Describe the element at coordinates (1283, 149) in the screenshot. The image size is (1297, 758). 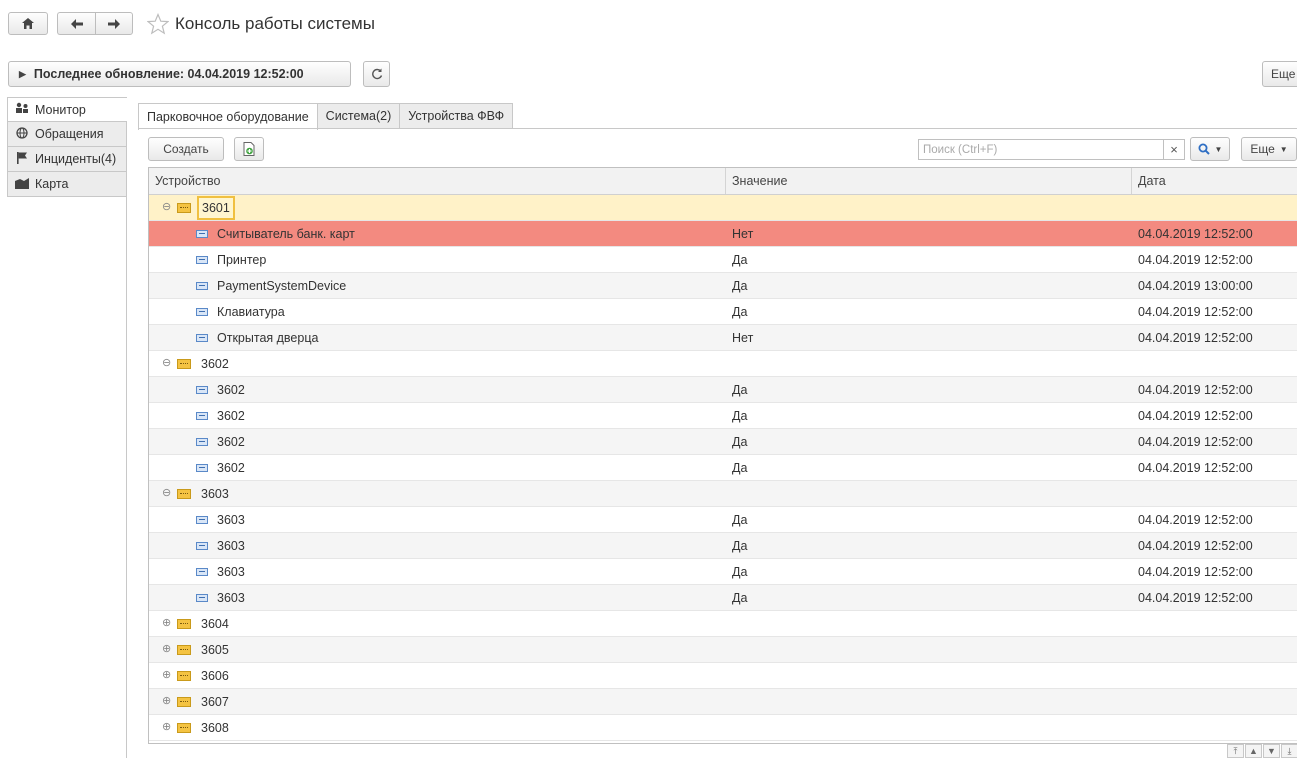
I see `chevron-down-icon: ▼` at that location.